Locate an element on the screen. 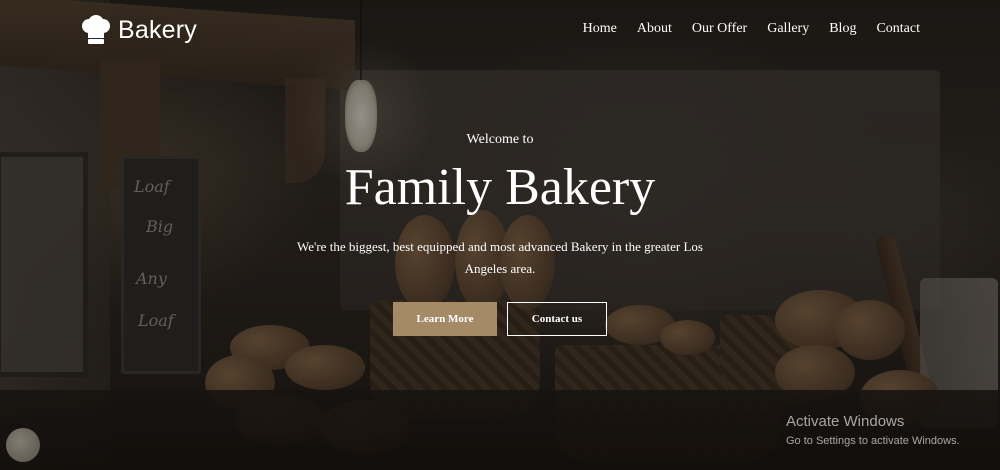  hero-title: Family Bakery is located at coordinates (500, 187).